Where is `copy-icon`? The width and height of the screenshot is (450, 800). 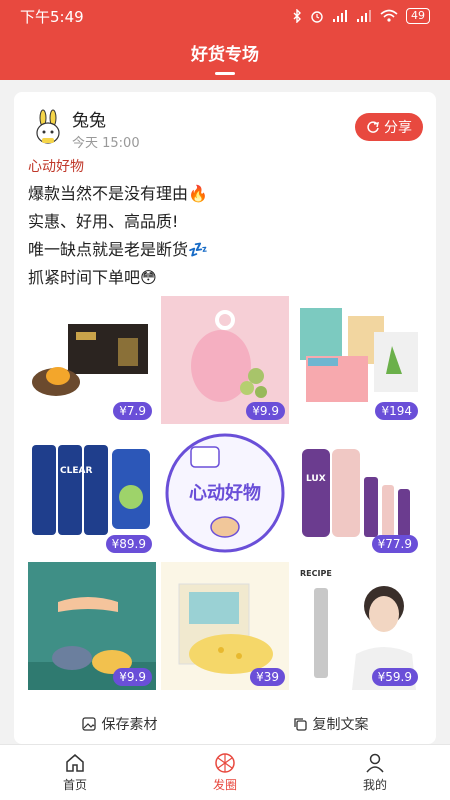 copy-icon is located at coordinates (300, 724).